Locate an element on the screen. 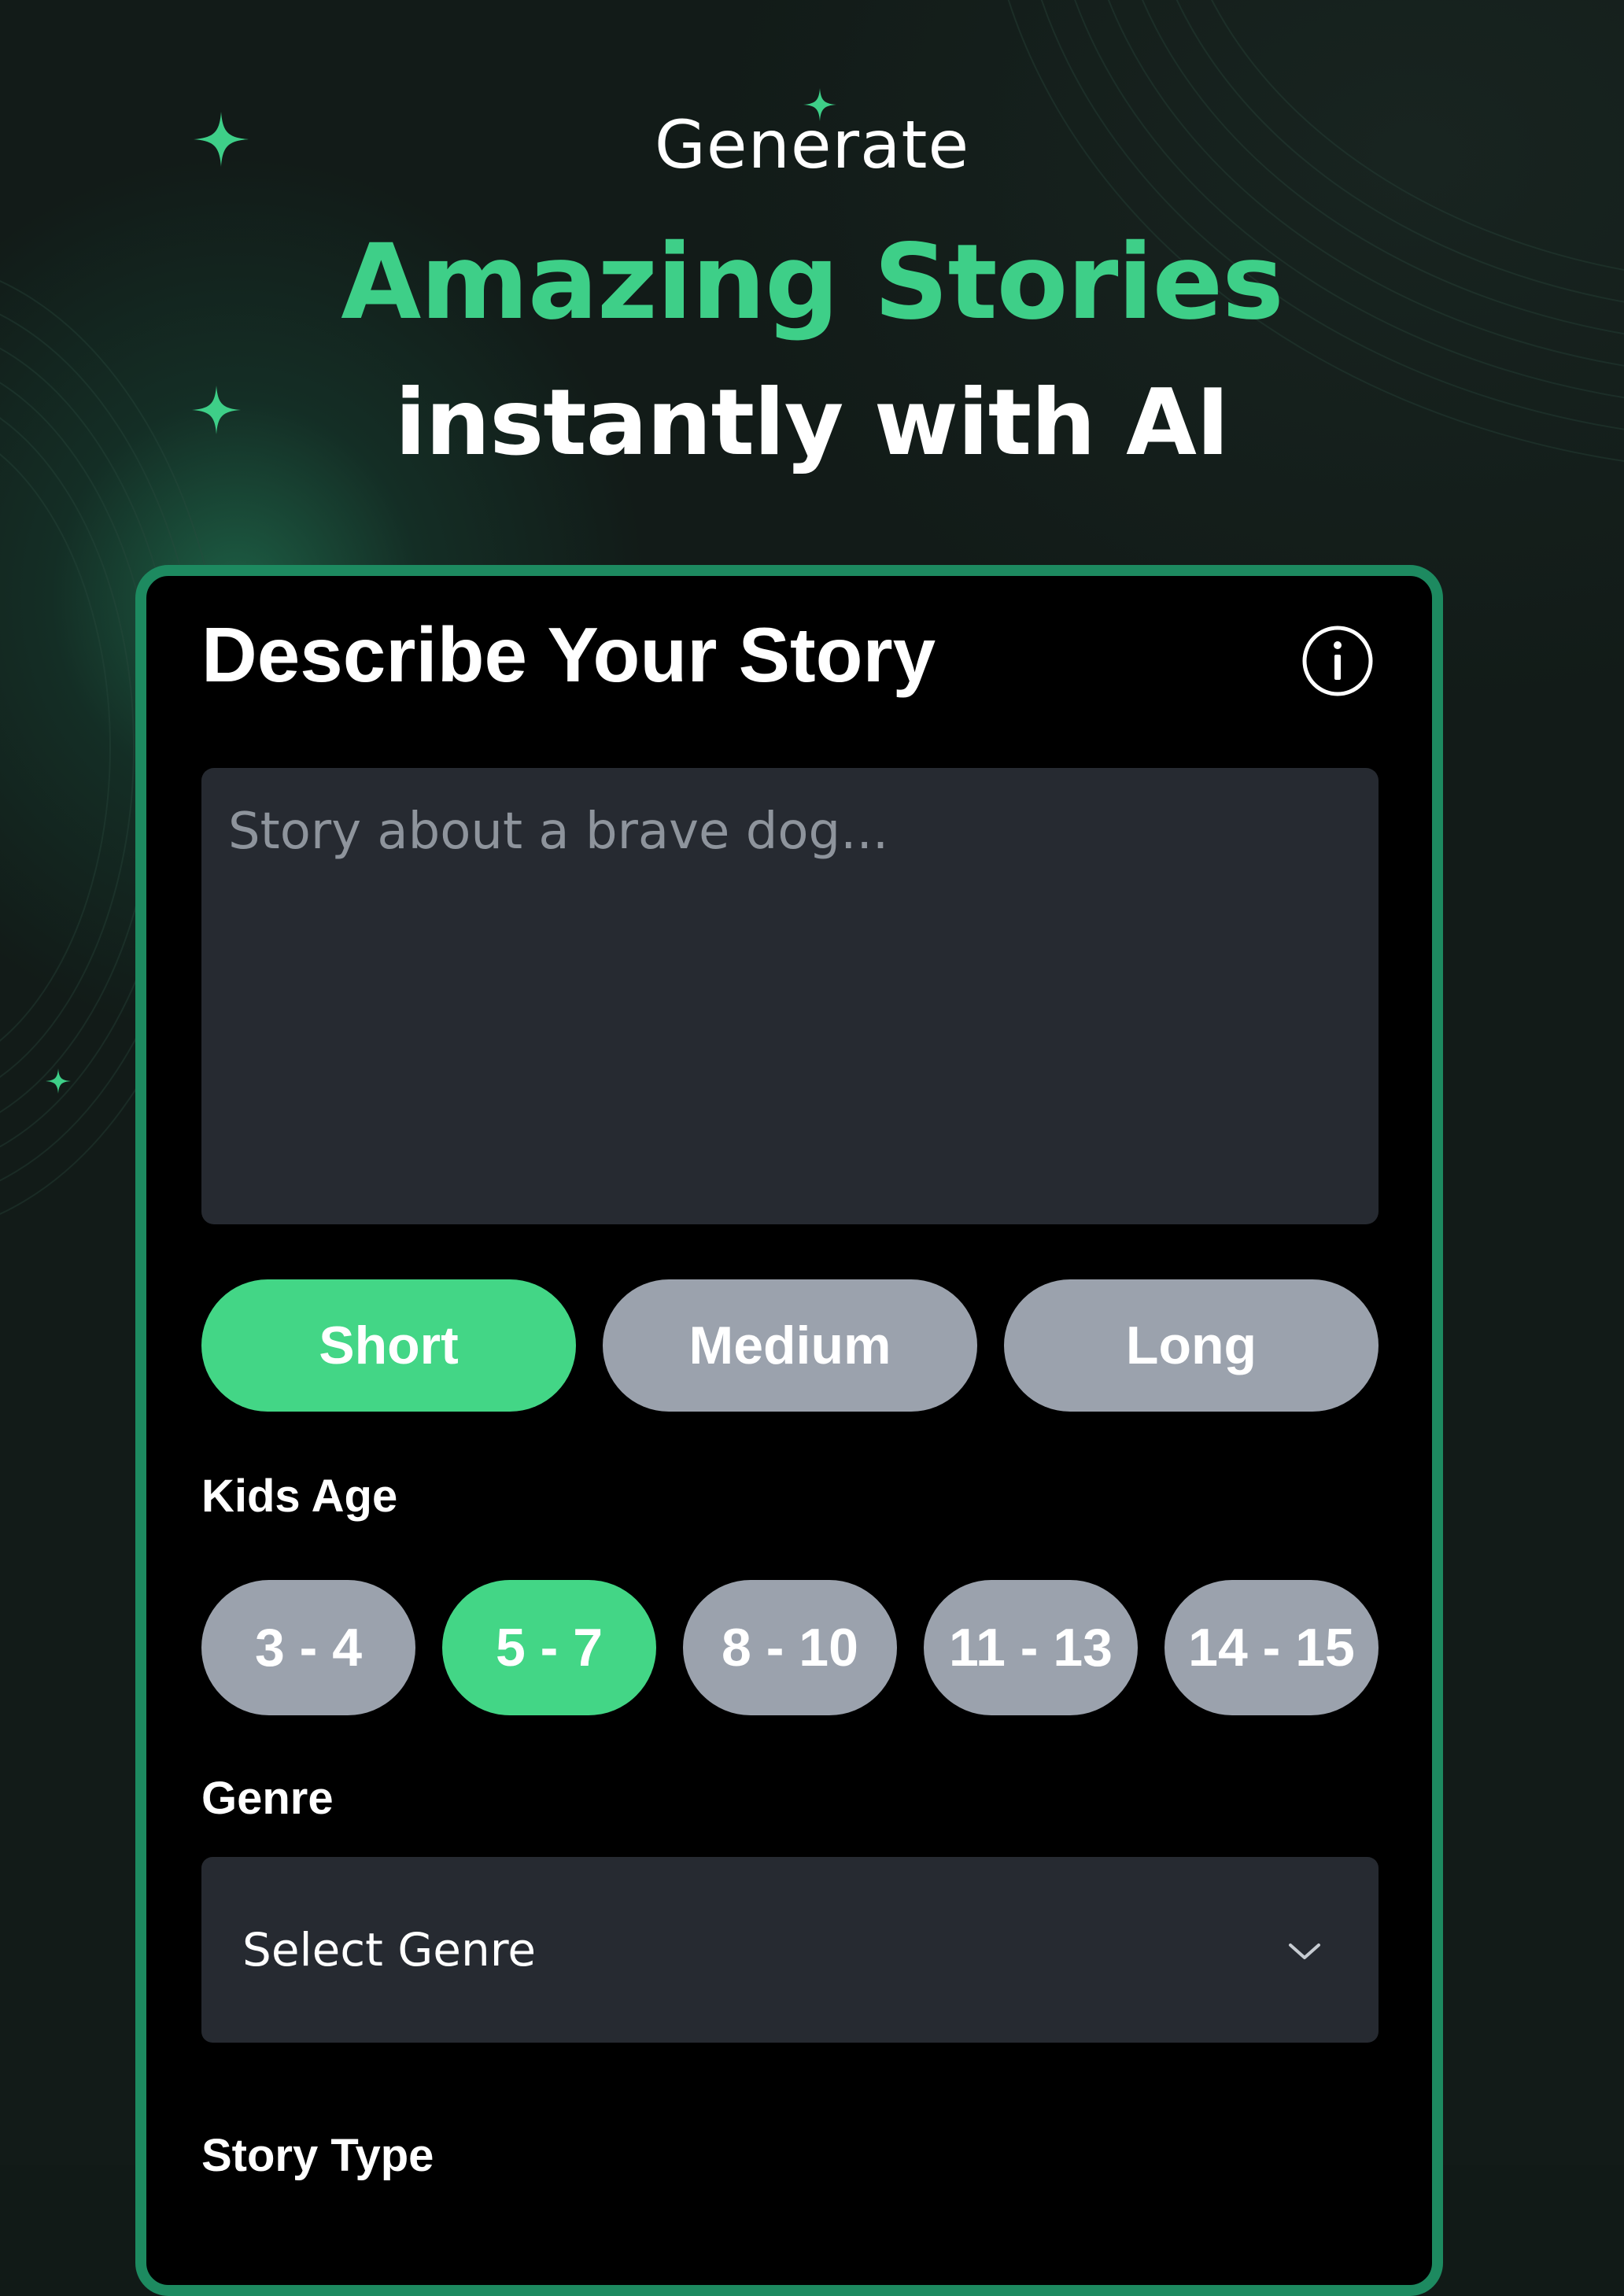 The width and height of the screenshot is (1624, 2296). chevron-down-icon is located at coordinates (1304, 1951).